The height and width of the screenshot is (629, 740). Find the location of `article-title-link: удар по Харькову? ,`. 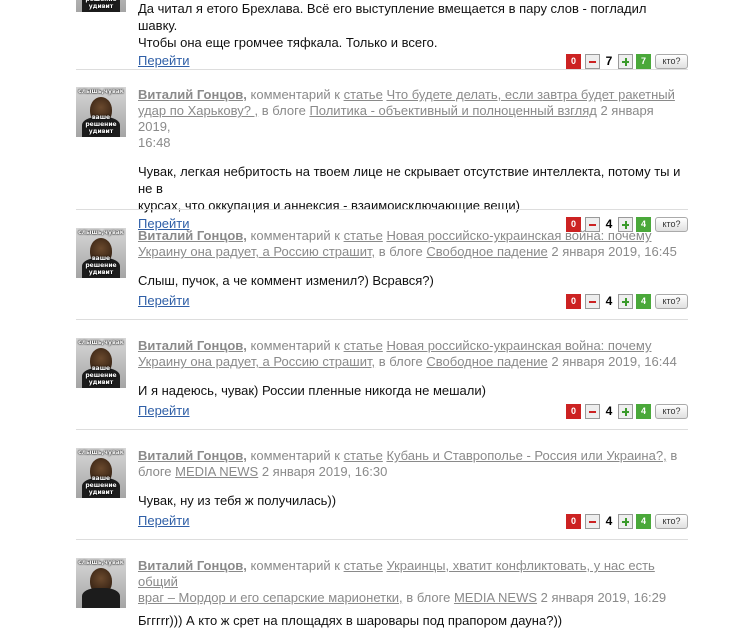

article-title-link: удар по Харькову? , is located at coordinates (198, 110).